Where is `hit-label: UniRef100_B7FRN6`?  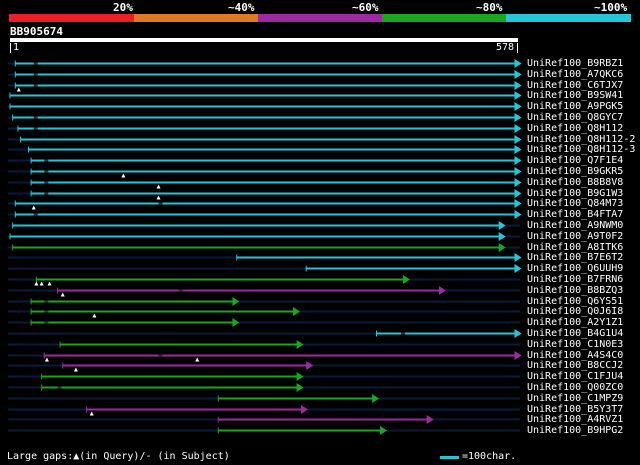
hit-label: UniRef100_B7FRN6 is located at coordinates (575, 279).